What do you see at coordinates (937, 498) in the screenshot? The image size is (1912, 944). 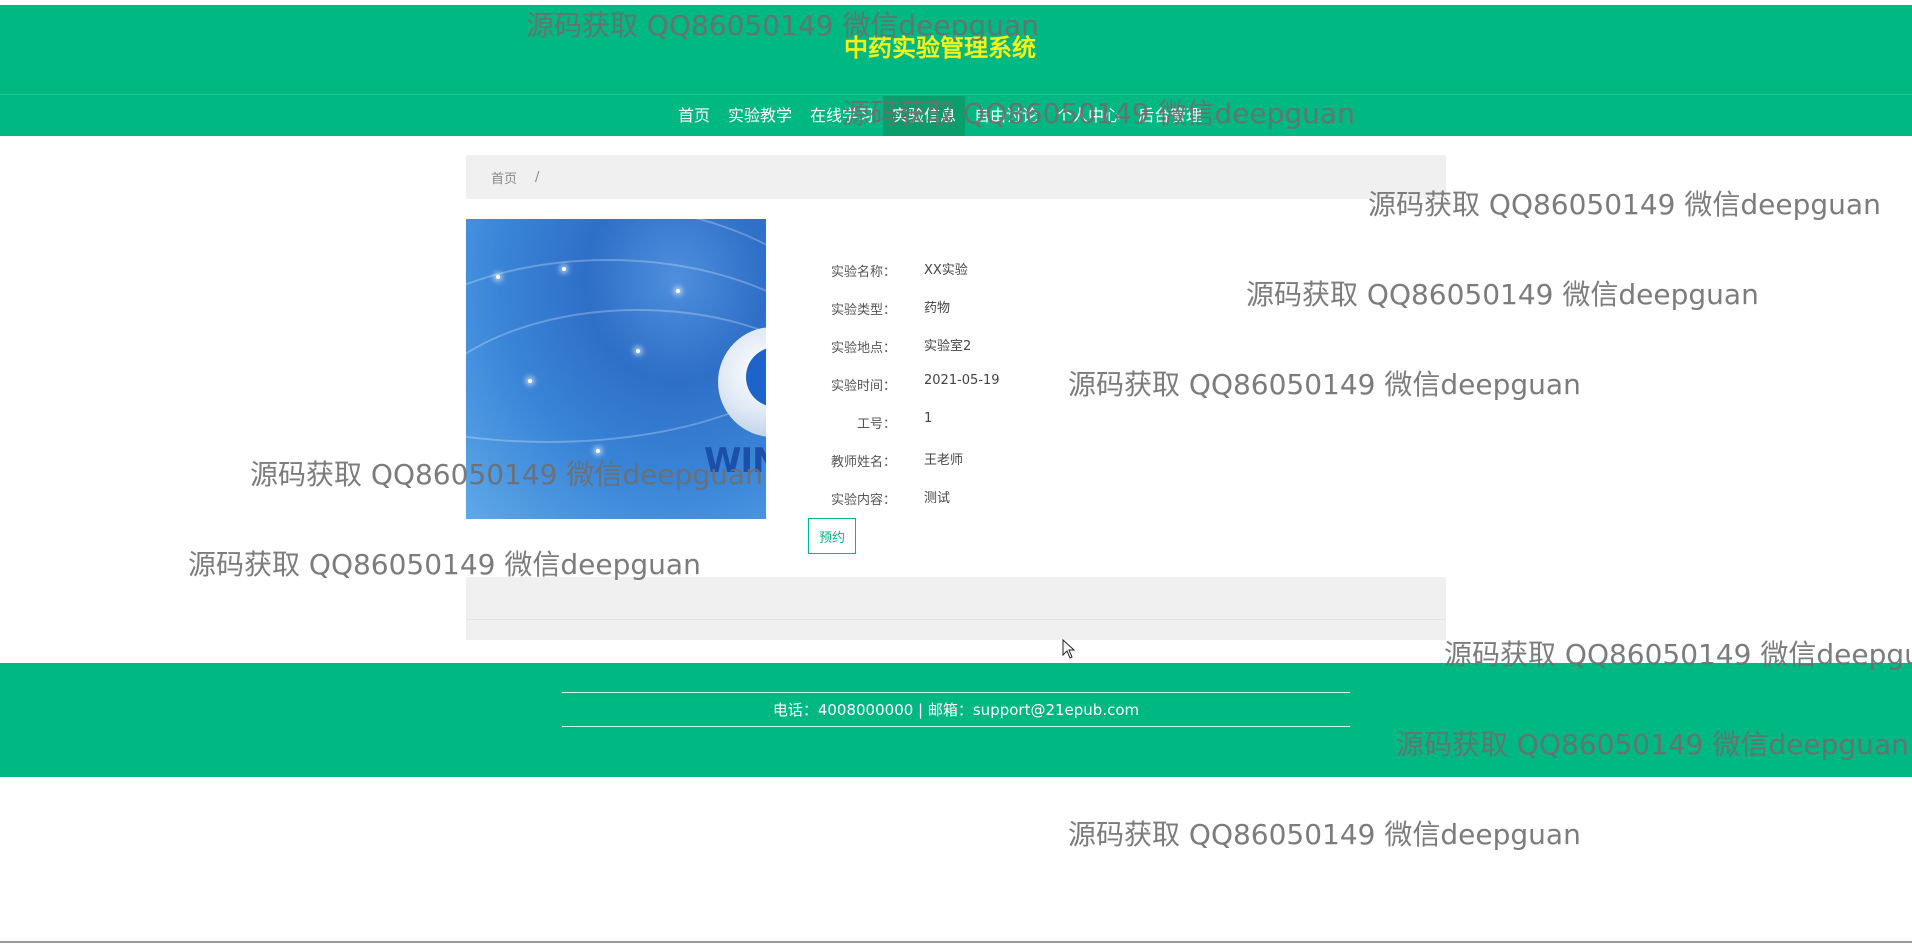 I see `detail-value: 测试` at bounding box center [937, 498].